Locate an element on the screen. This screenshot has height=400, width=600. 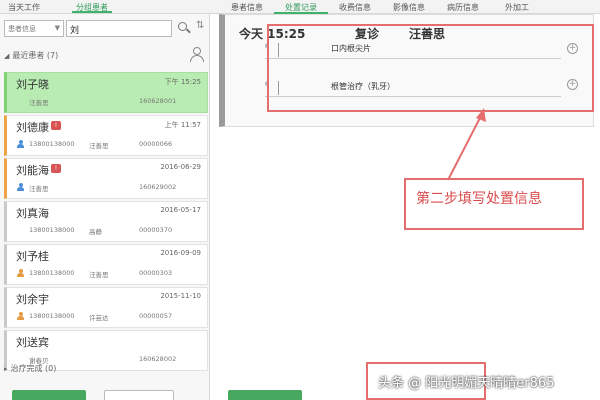
highlight-box is located at coordinates (430, 68).